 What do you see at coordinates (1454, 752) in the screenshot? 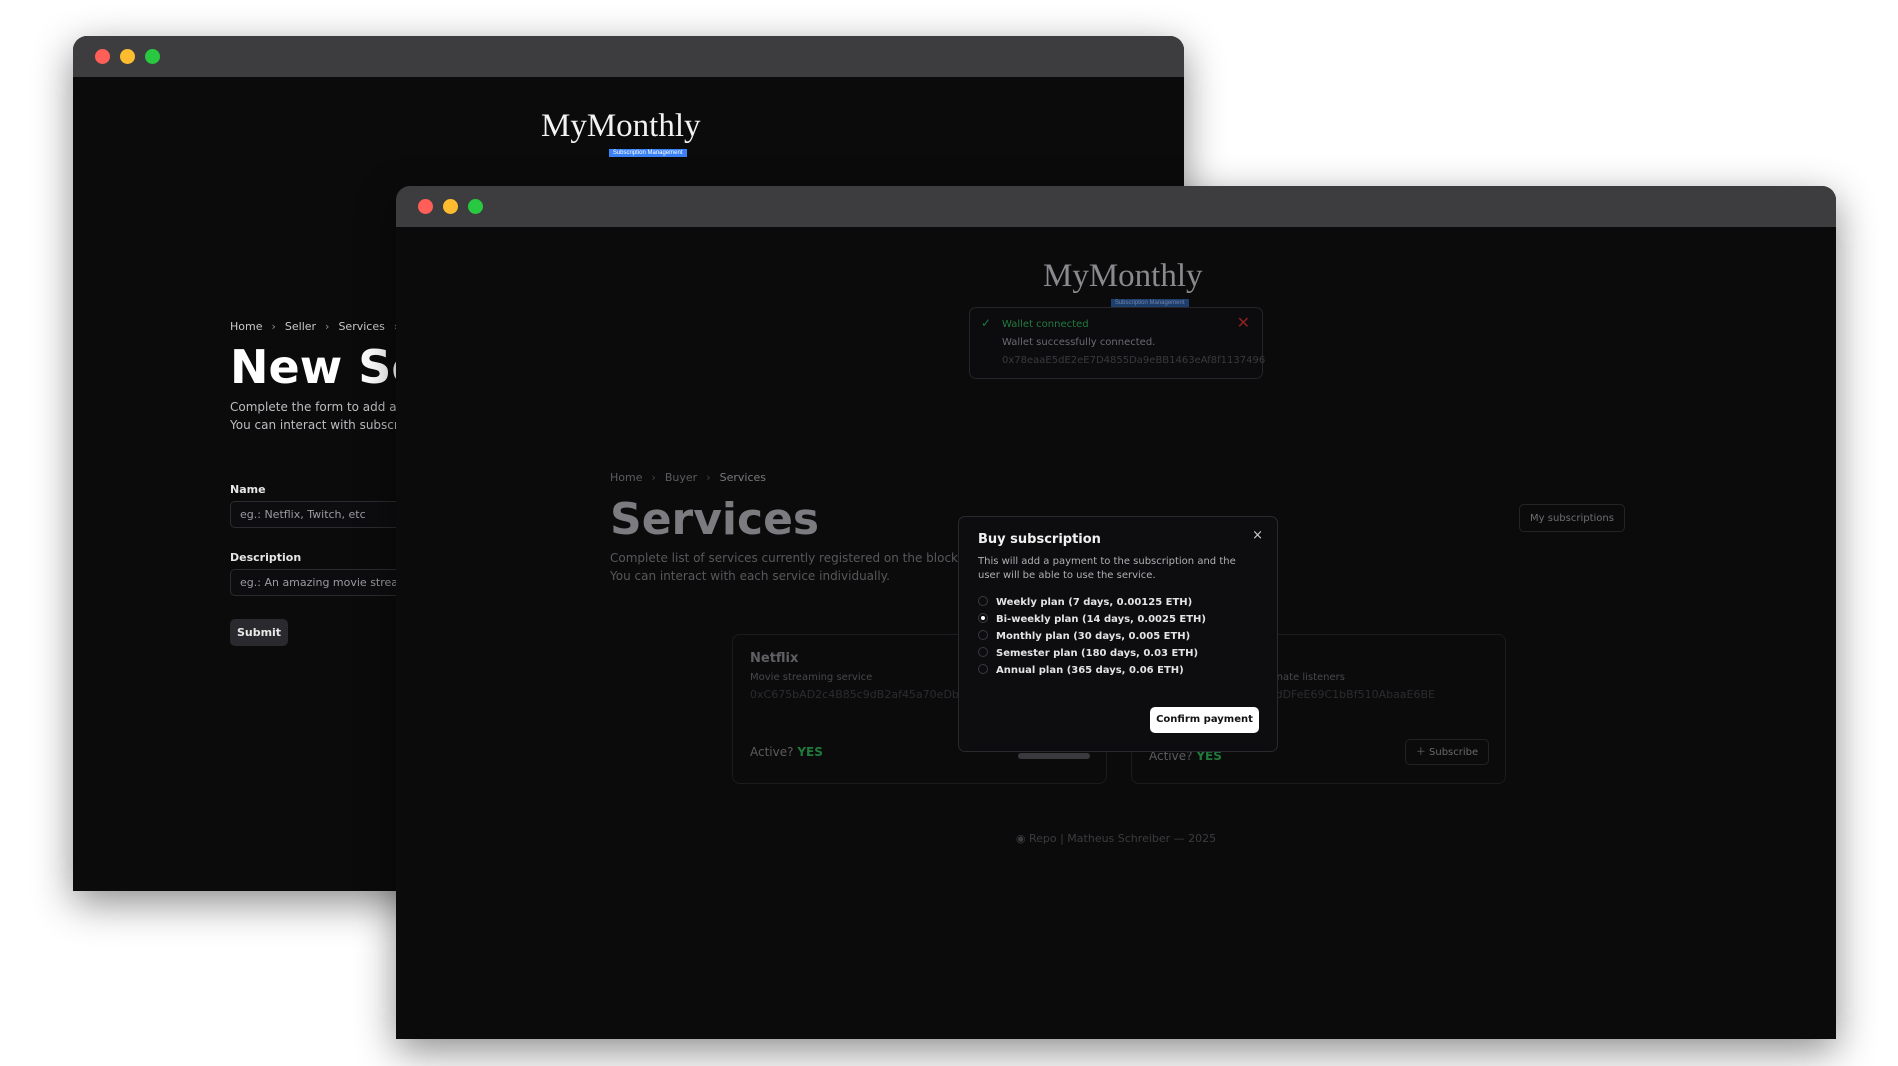
I see `subscribe-label: Subscribe` at bounding box center [1454, 752].